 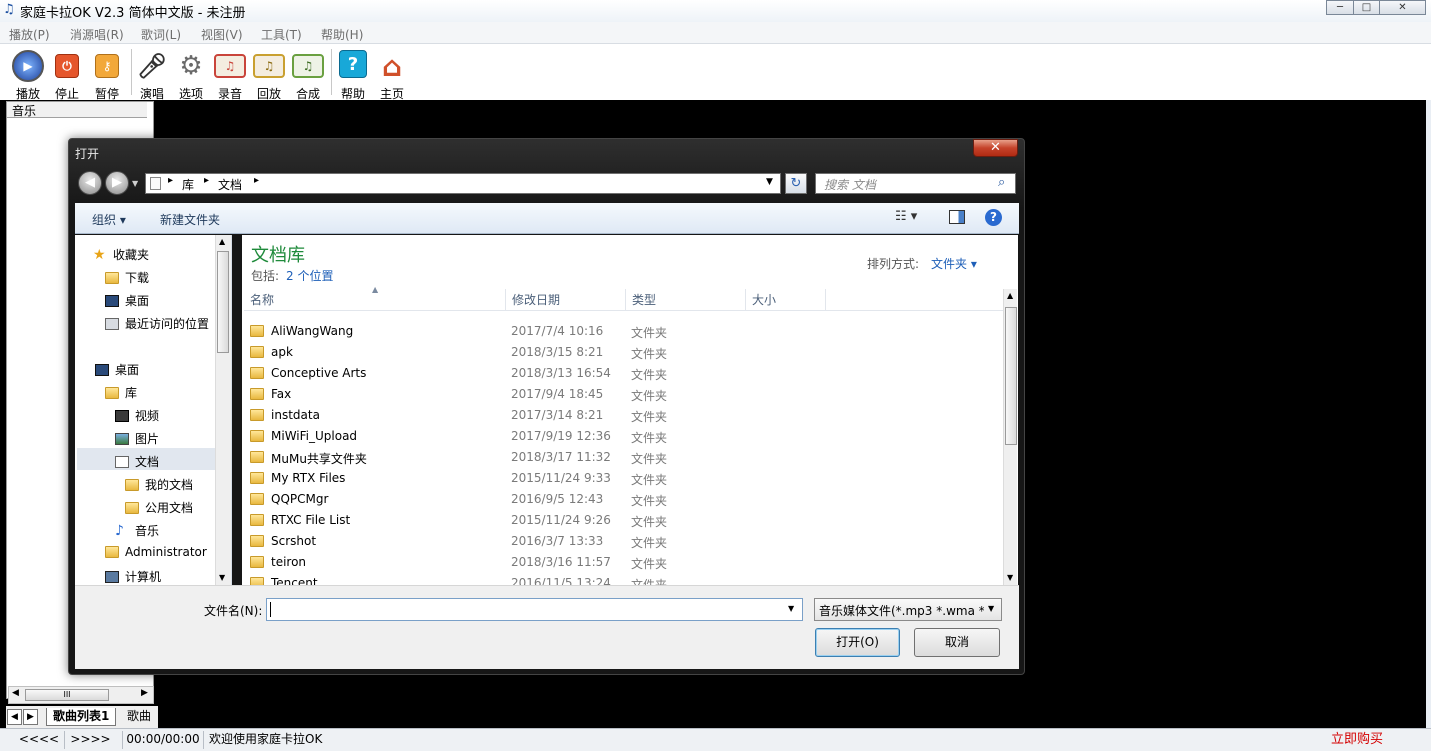 I want to click on menu-lyrics: 歌词(L), so click(x=161, y=34).